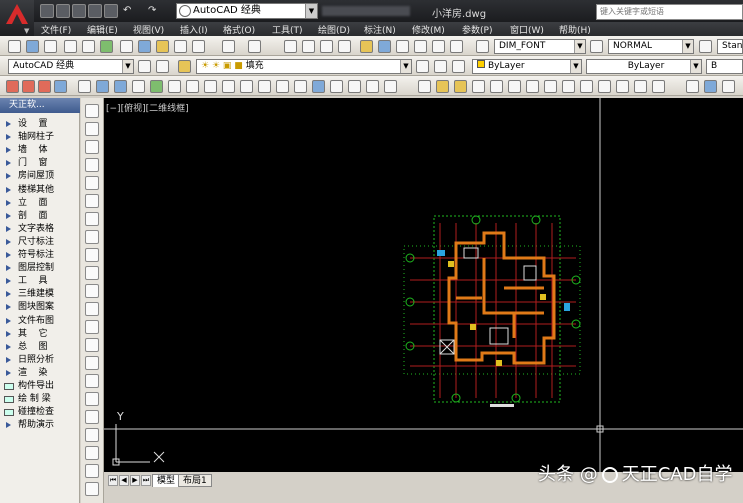 The image size is (743, 503). I want to click on tool-30-icon, so click(550, 86).